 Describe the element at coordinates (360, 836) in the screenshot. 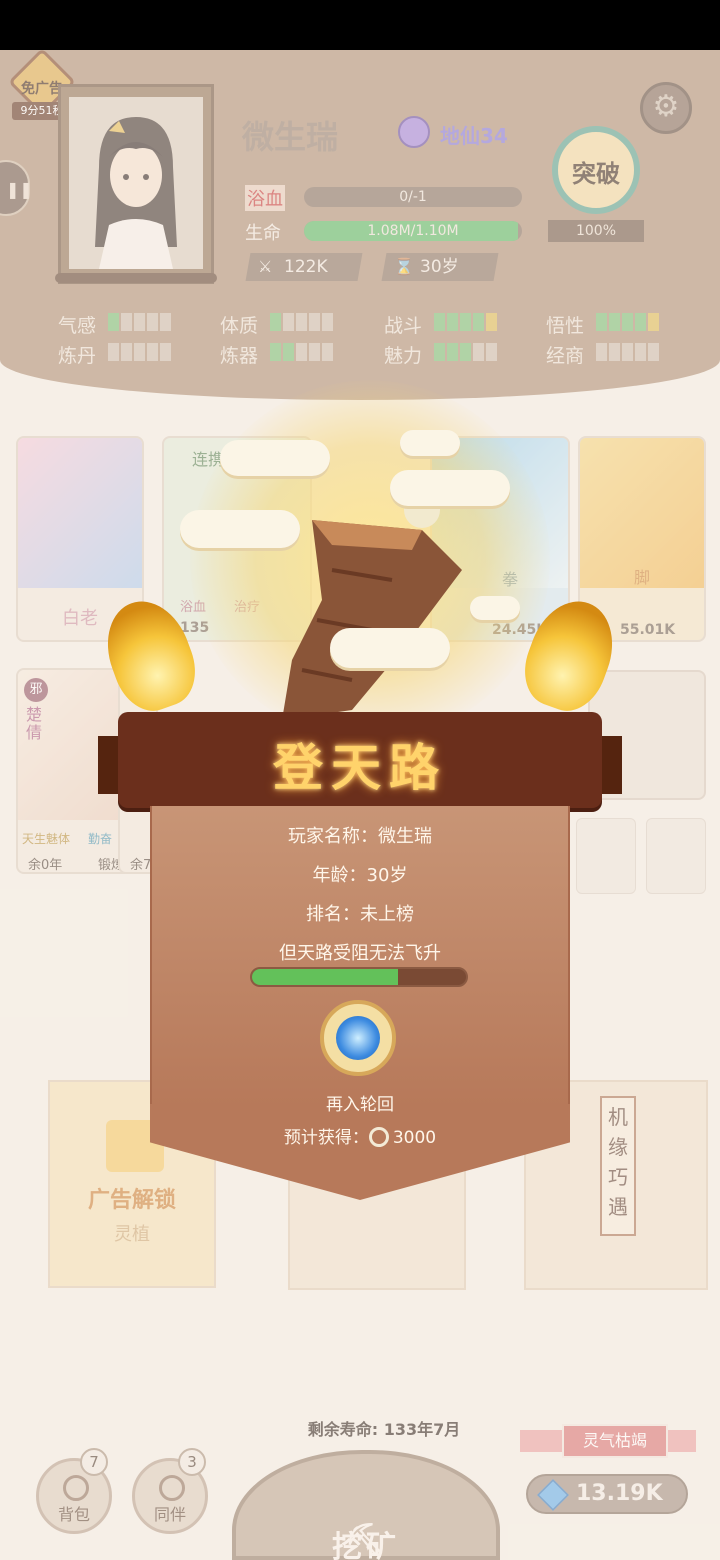

I see `player-name-line: 玩家名称：微生瑞` at that location.